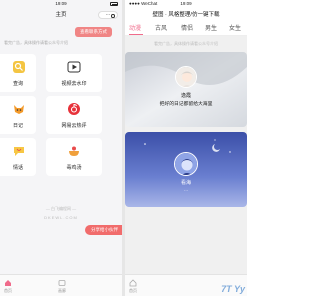  Describe the element at coordinates (17, 84) in the screenshot. I see `tile-label: 查询` at that location.